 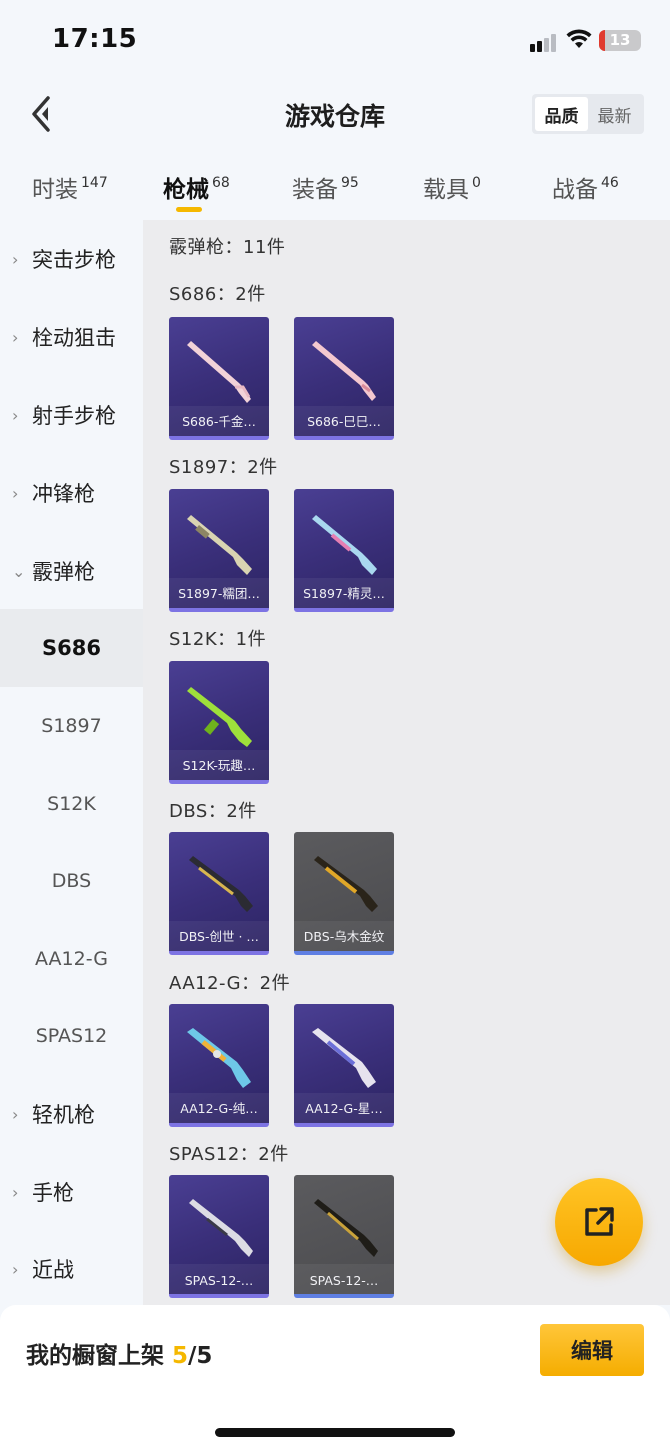 I want to click on tab-count: 46, so click(x=610, y=183).